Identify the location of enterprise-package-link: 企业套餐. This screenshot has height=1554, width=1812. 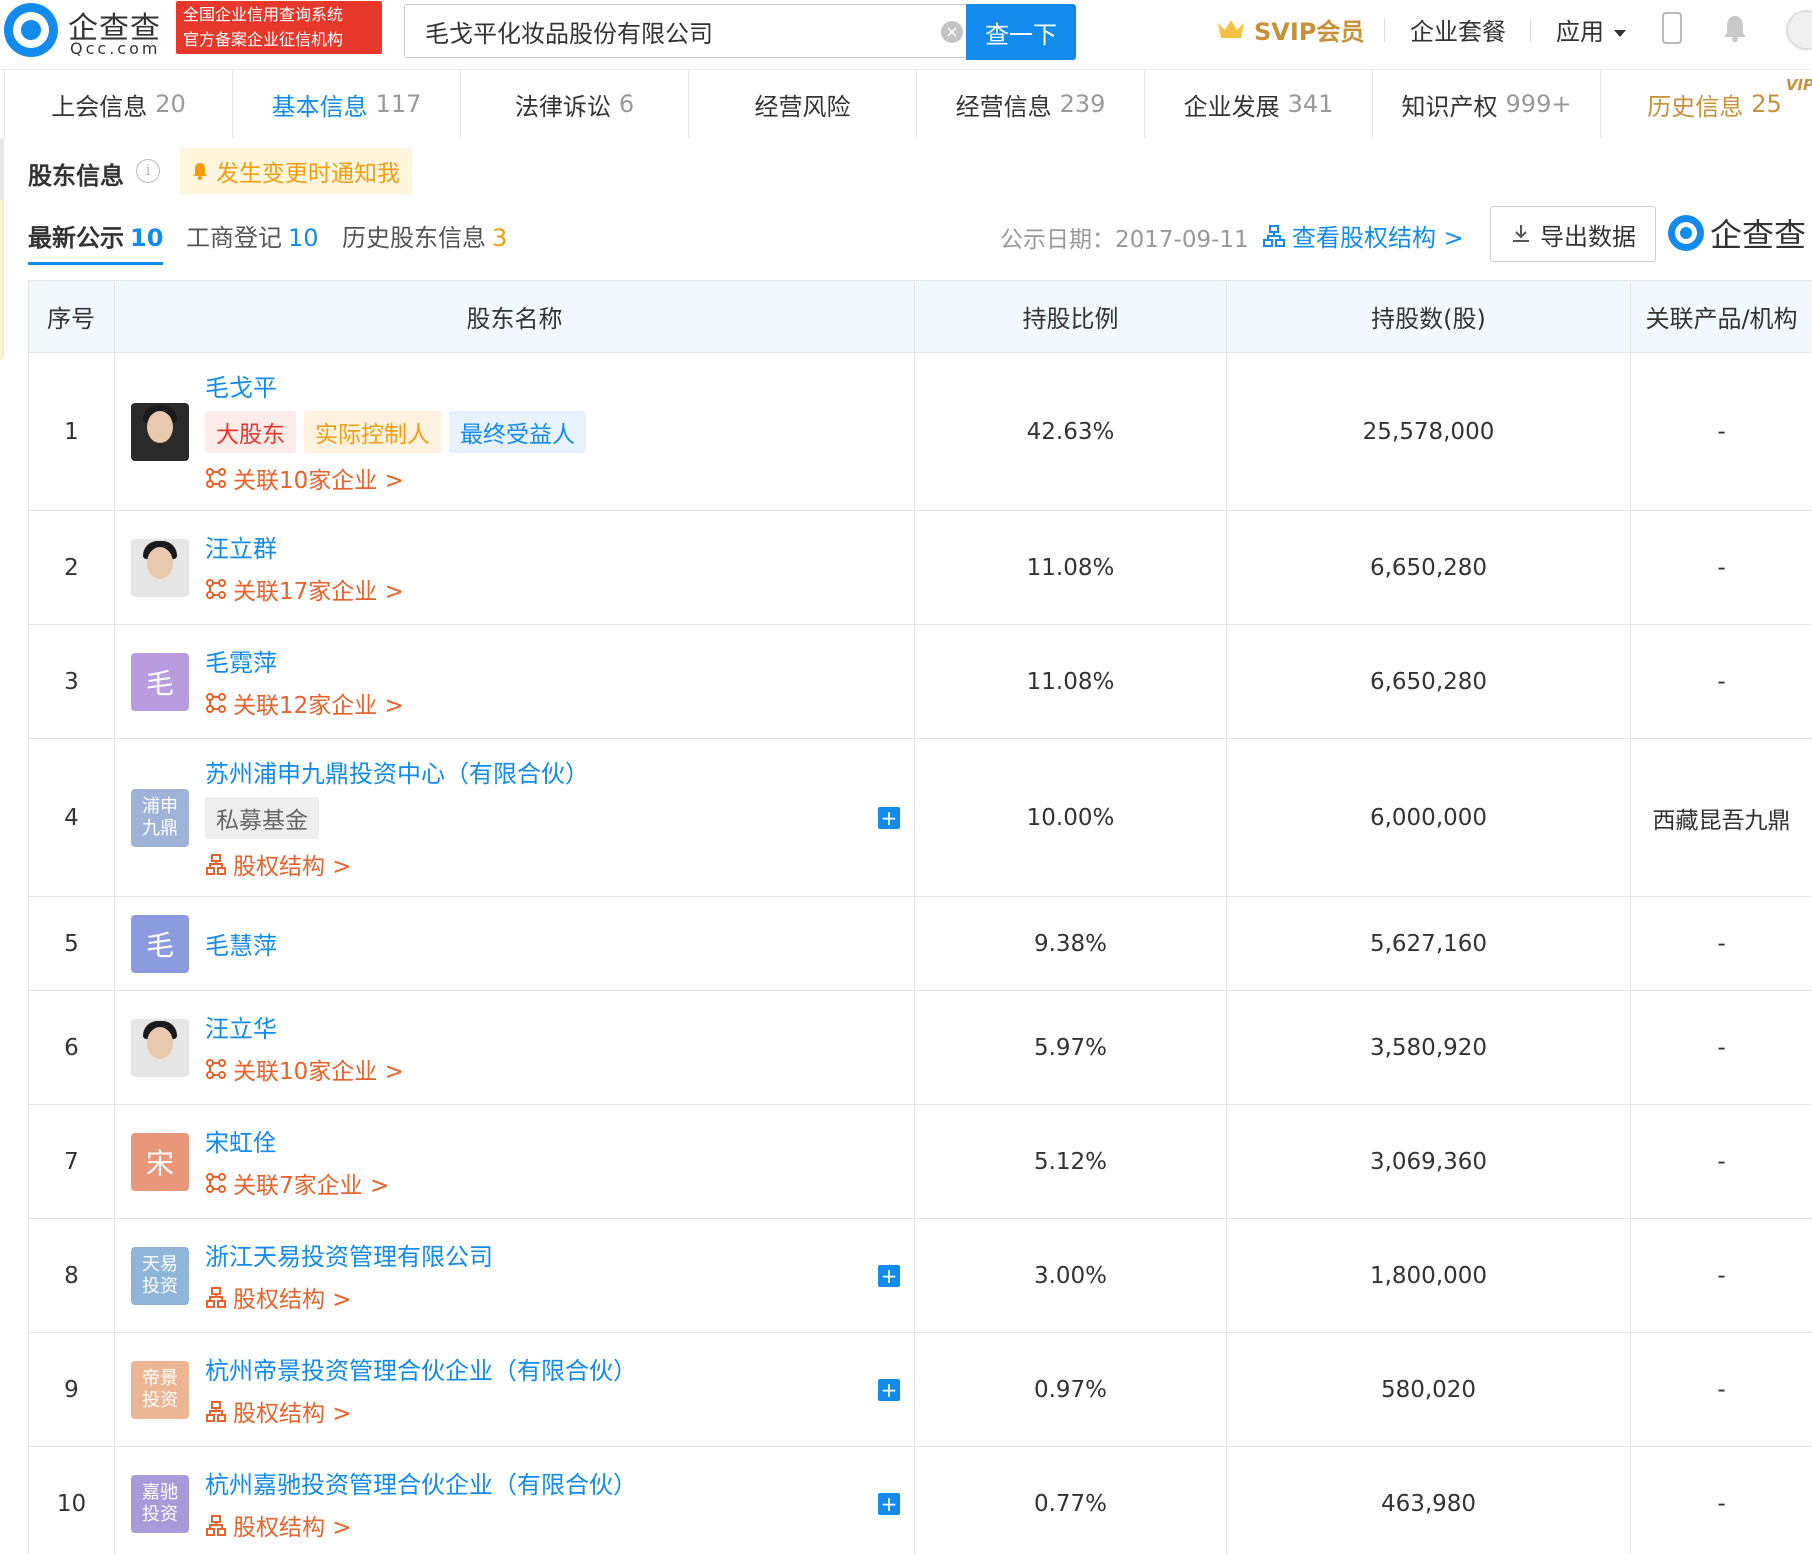
(1458, 29).